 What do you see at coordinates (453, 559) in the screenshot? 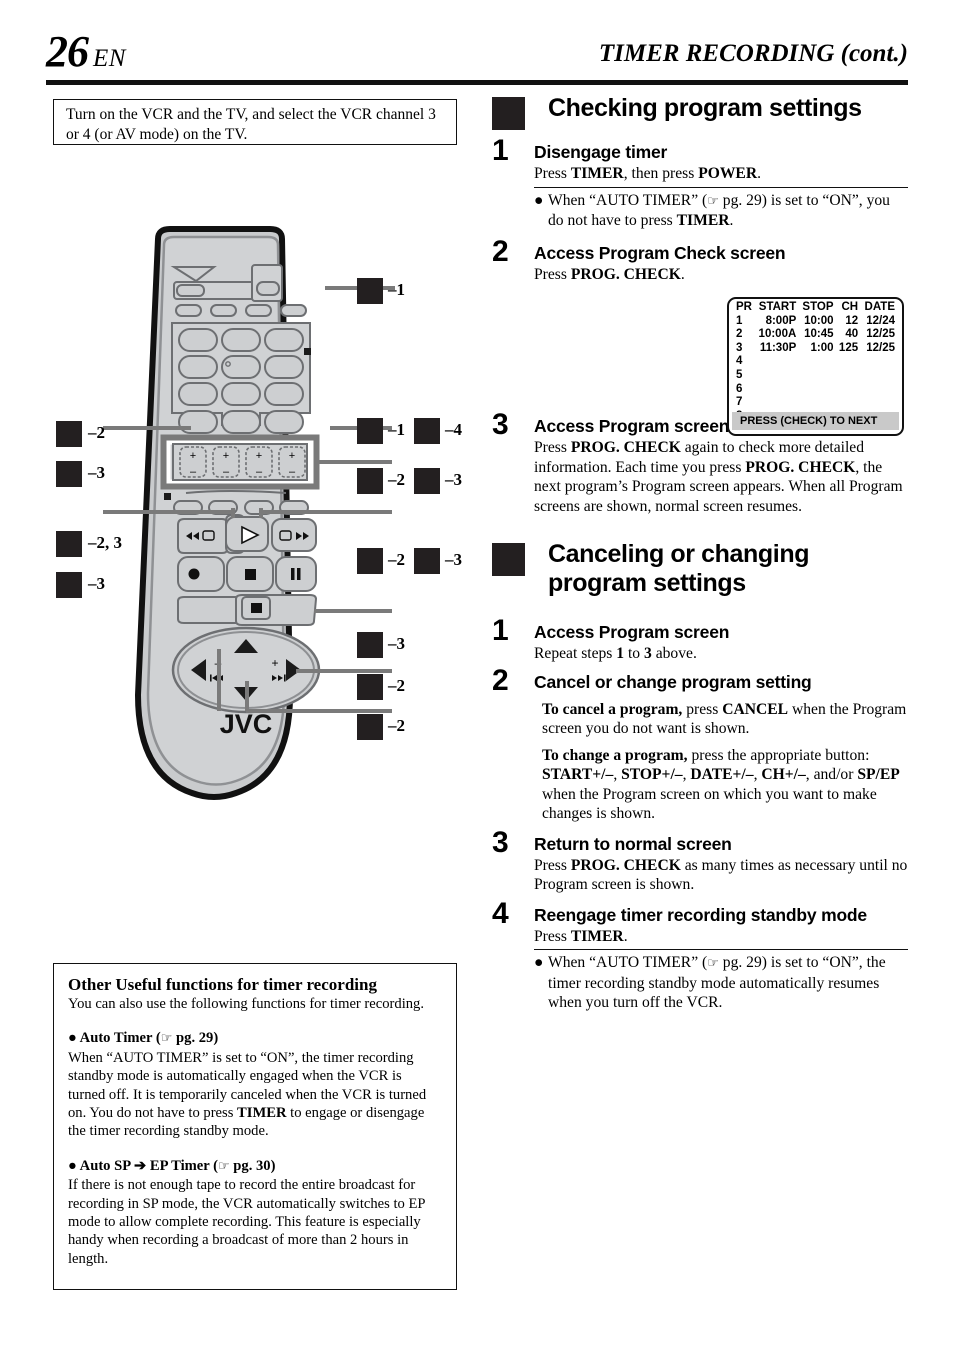
I see `callout-right-3b-label: –3` at bounding box center [453, 559].